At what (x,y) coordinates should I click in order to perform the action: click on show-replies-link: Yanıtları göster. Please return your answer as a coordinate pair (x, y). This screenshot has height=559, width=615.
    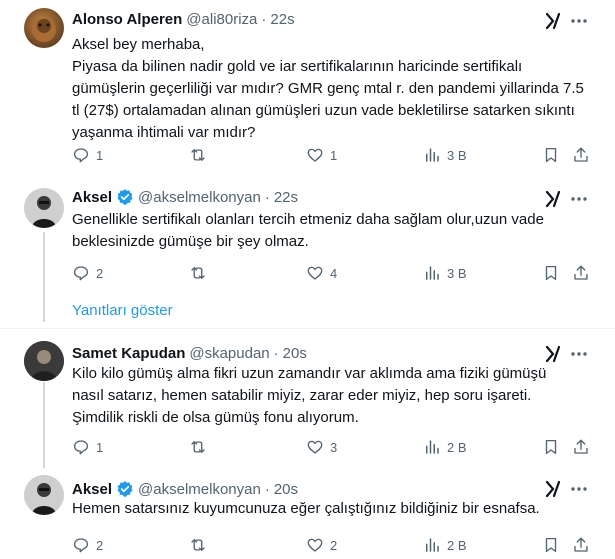
    Looking at the image, I should click on (122, 310).